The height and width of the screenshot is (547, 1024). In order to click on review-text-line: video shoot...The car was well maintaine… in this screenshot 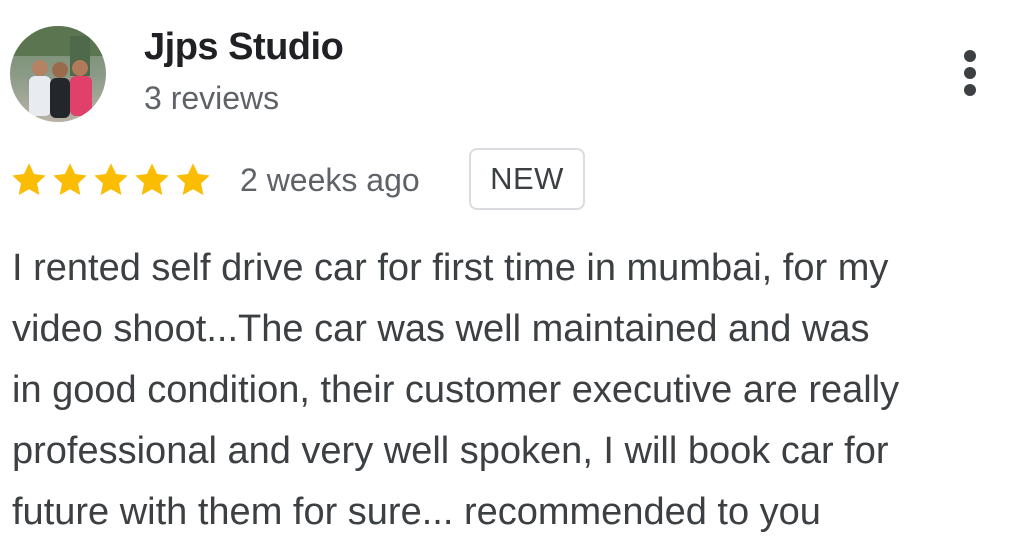, I will do `click(441, 329)`.